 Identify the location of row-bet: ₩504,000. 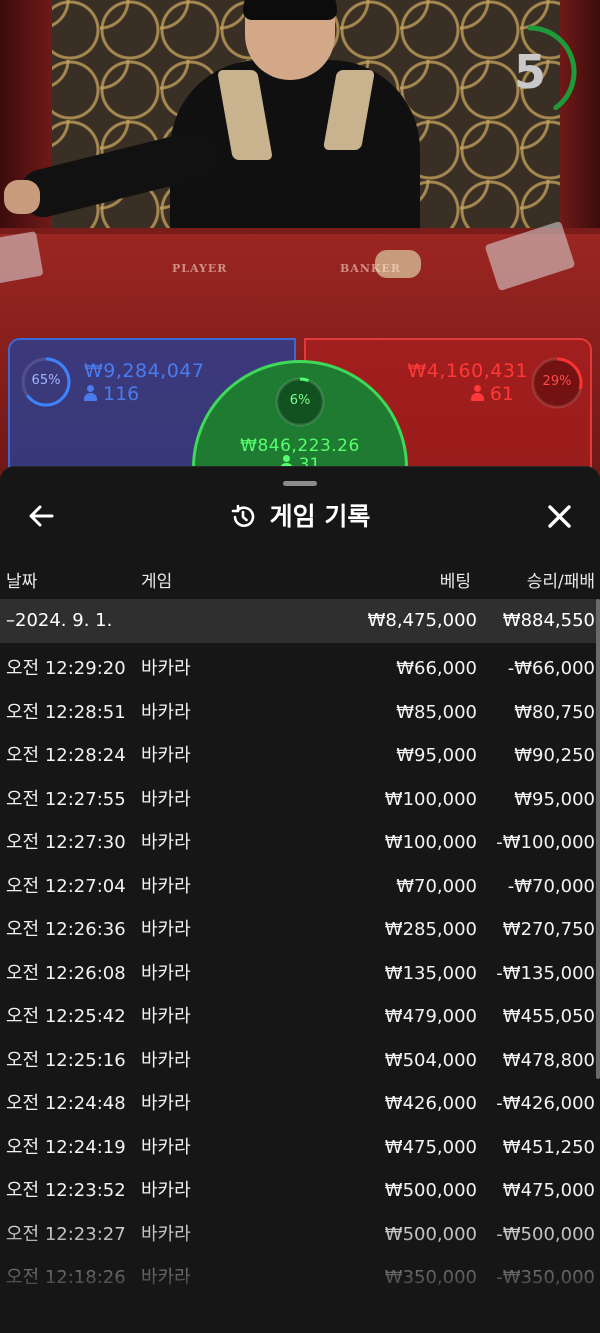
(430, 1060).